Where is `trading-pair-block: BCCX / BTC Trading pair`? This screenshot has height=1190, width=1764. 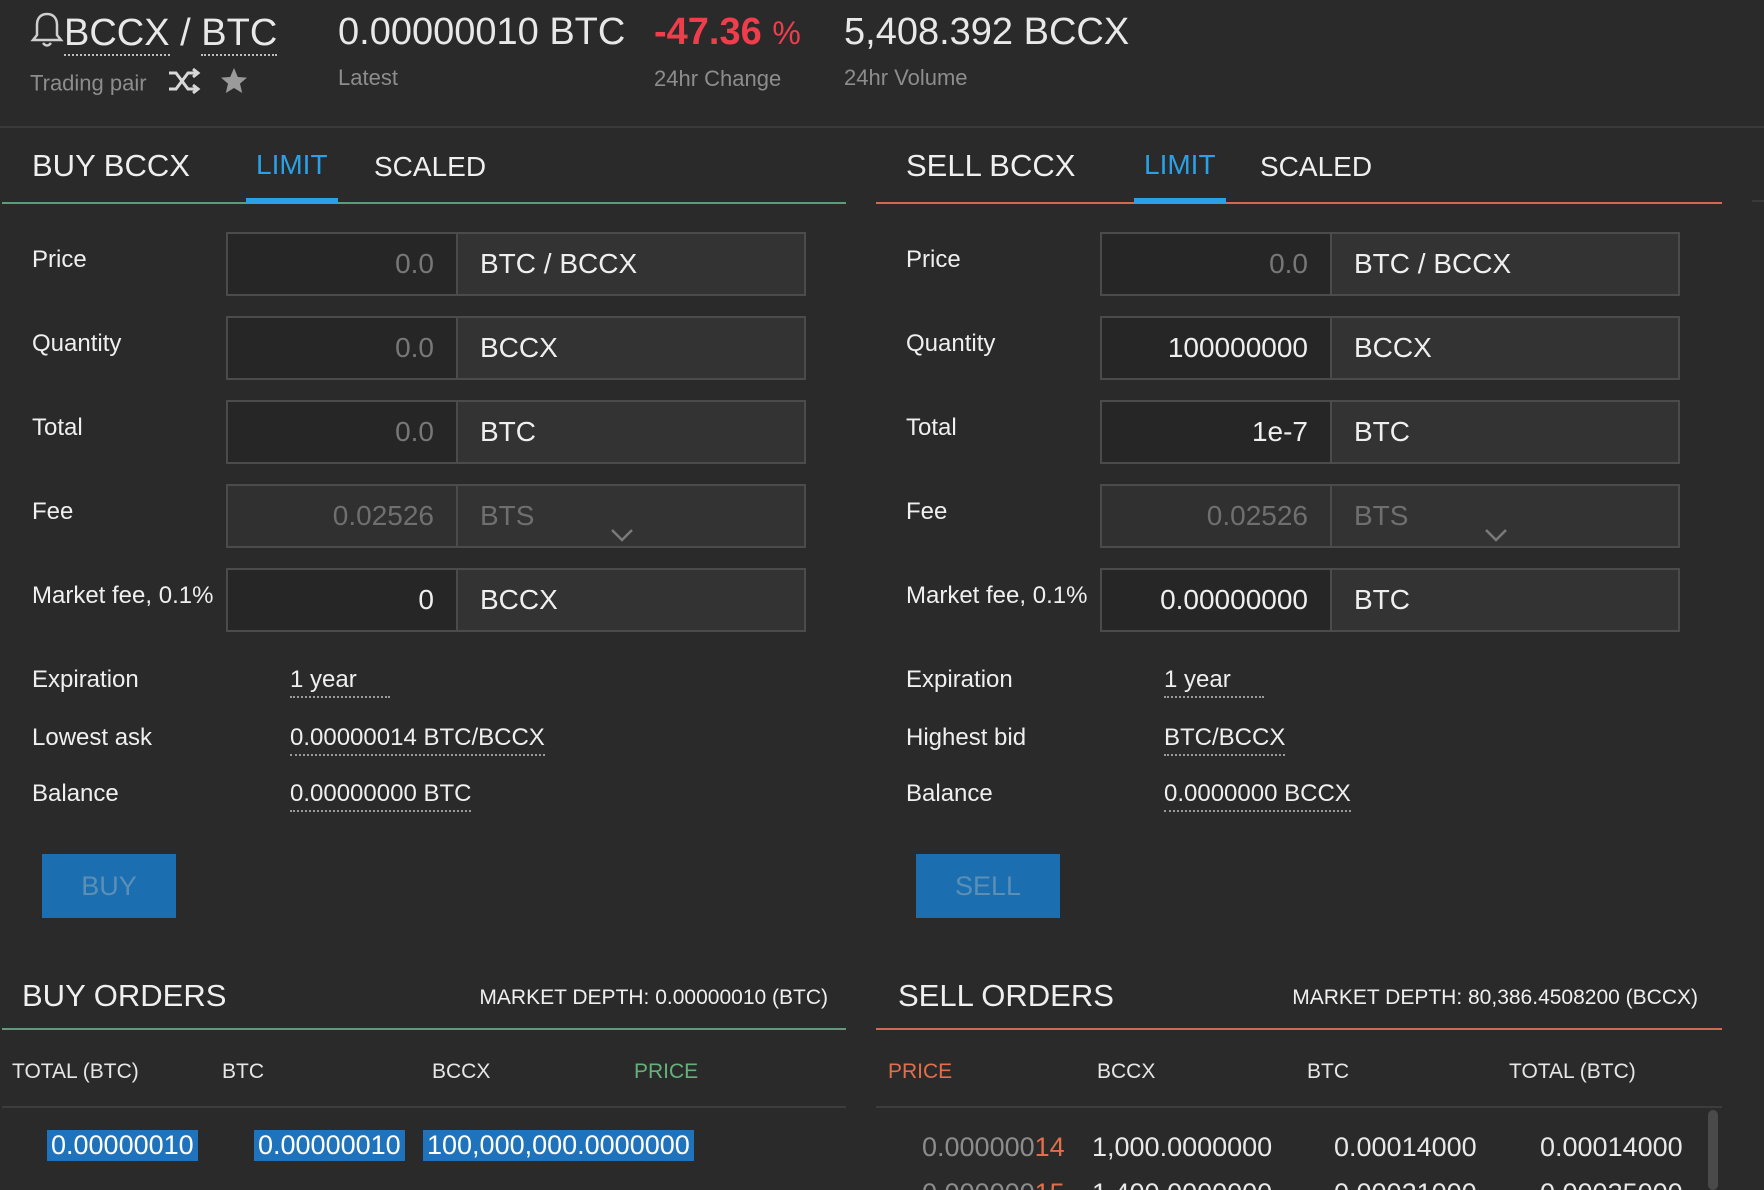
trading-pair-block: BCCX / BTC Trading pair is located at coordinates (154, 56).